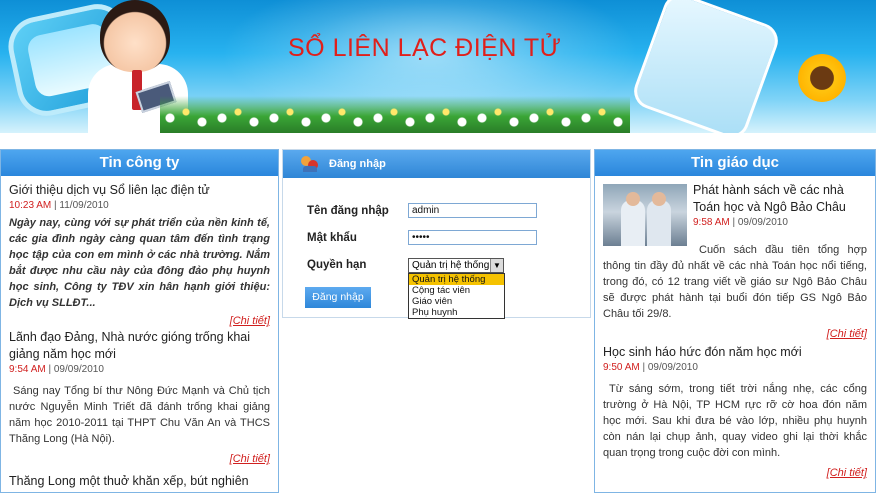  I want to click on news-date: 9:50 AM | 09/09/2010, so click(650, 367).